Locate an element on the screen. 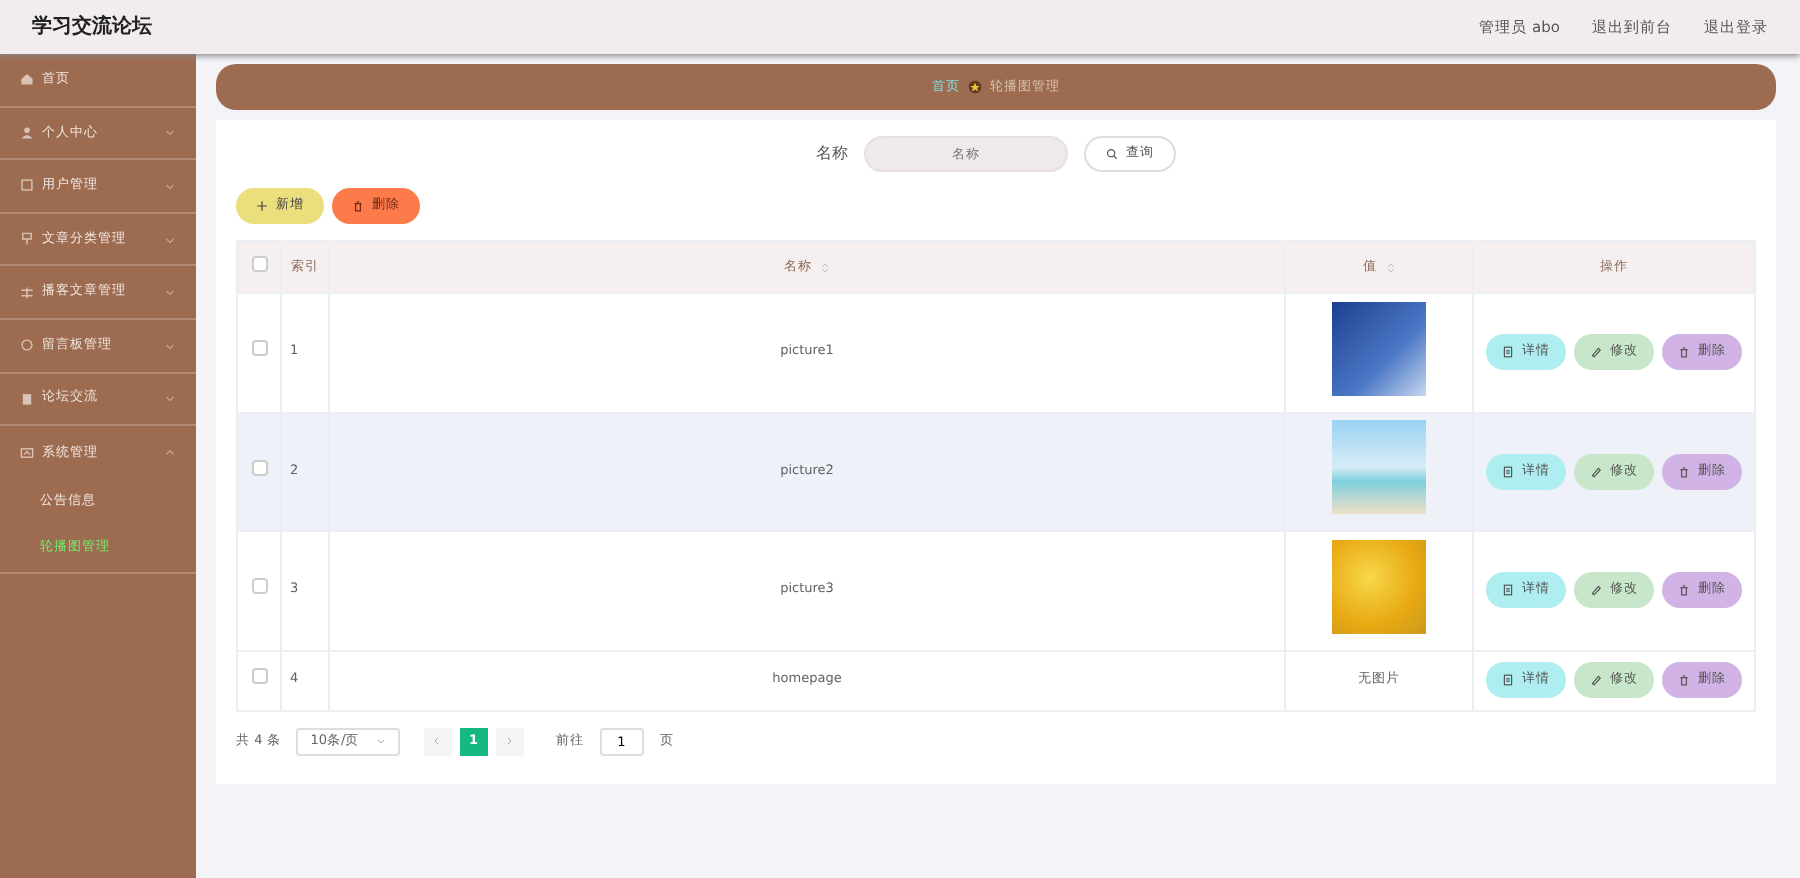 This screenshot has height=878, width=1800. search-icon is located at coordinates (1112, 154).